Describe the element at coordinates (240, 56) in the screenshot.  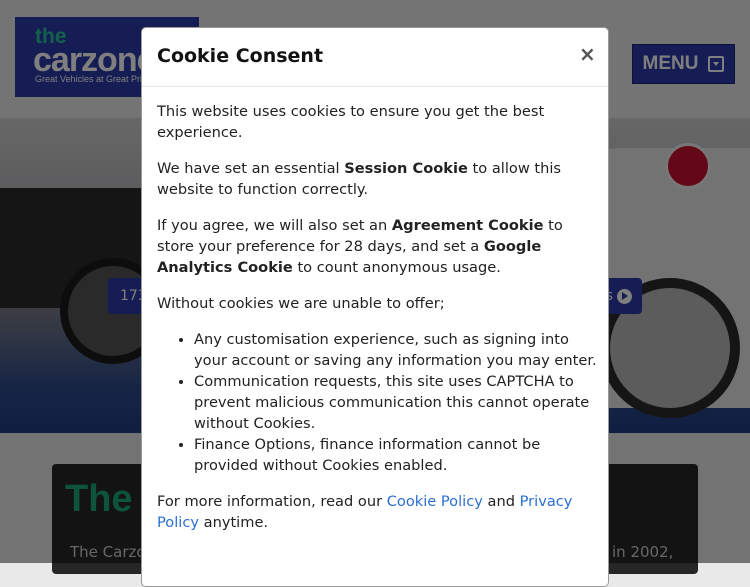
I see `dialog-title: Cookie Consent` at that location.